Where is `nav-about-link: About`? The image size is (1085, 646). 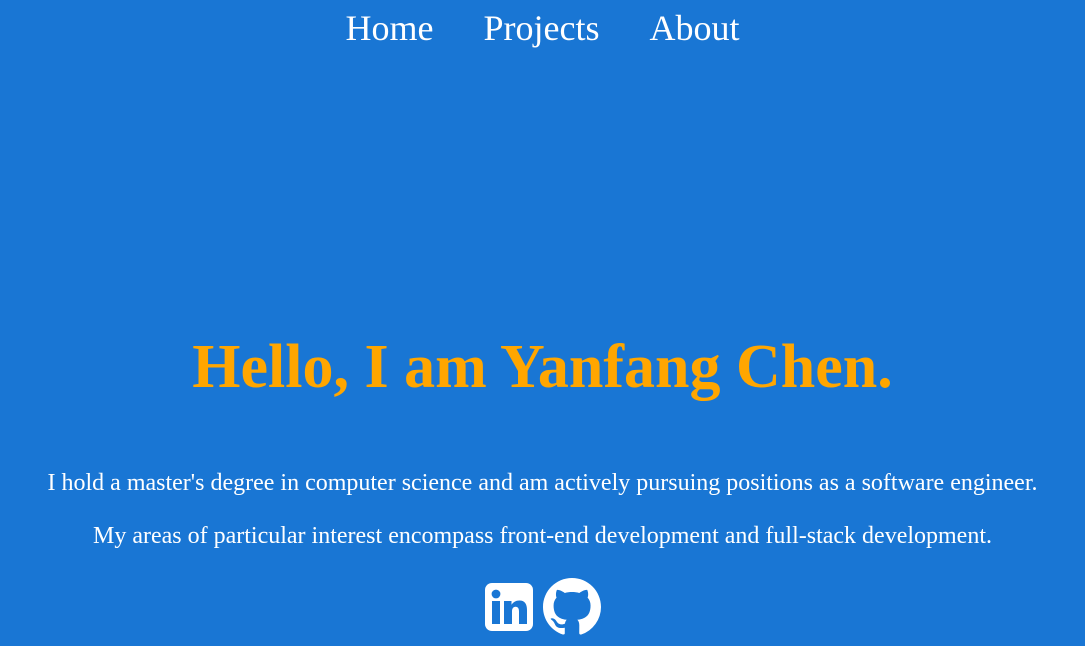 nav-about-link: About is located at coordinates (694, 28).